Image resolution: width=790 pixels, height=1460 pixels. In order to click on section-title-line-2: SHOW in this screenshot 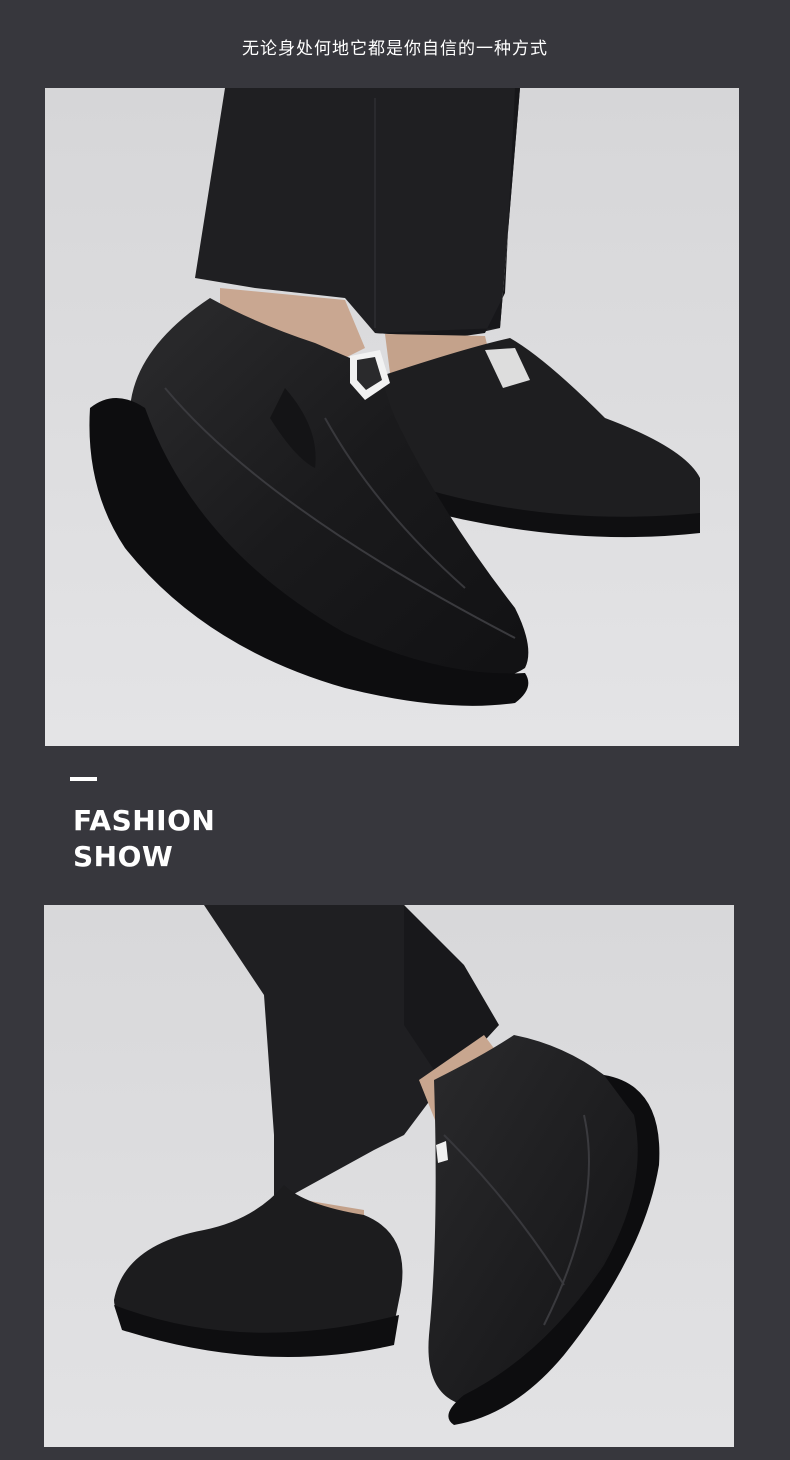, I will do `click(123, 856)`.